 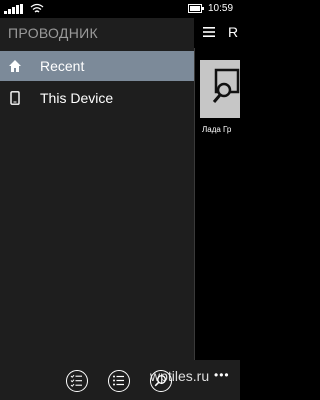 What do you see at coordinates (226, 85) in the screenshot?
I see `file-search-icon` at bounding box center [226, 85].